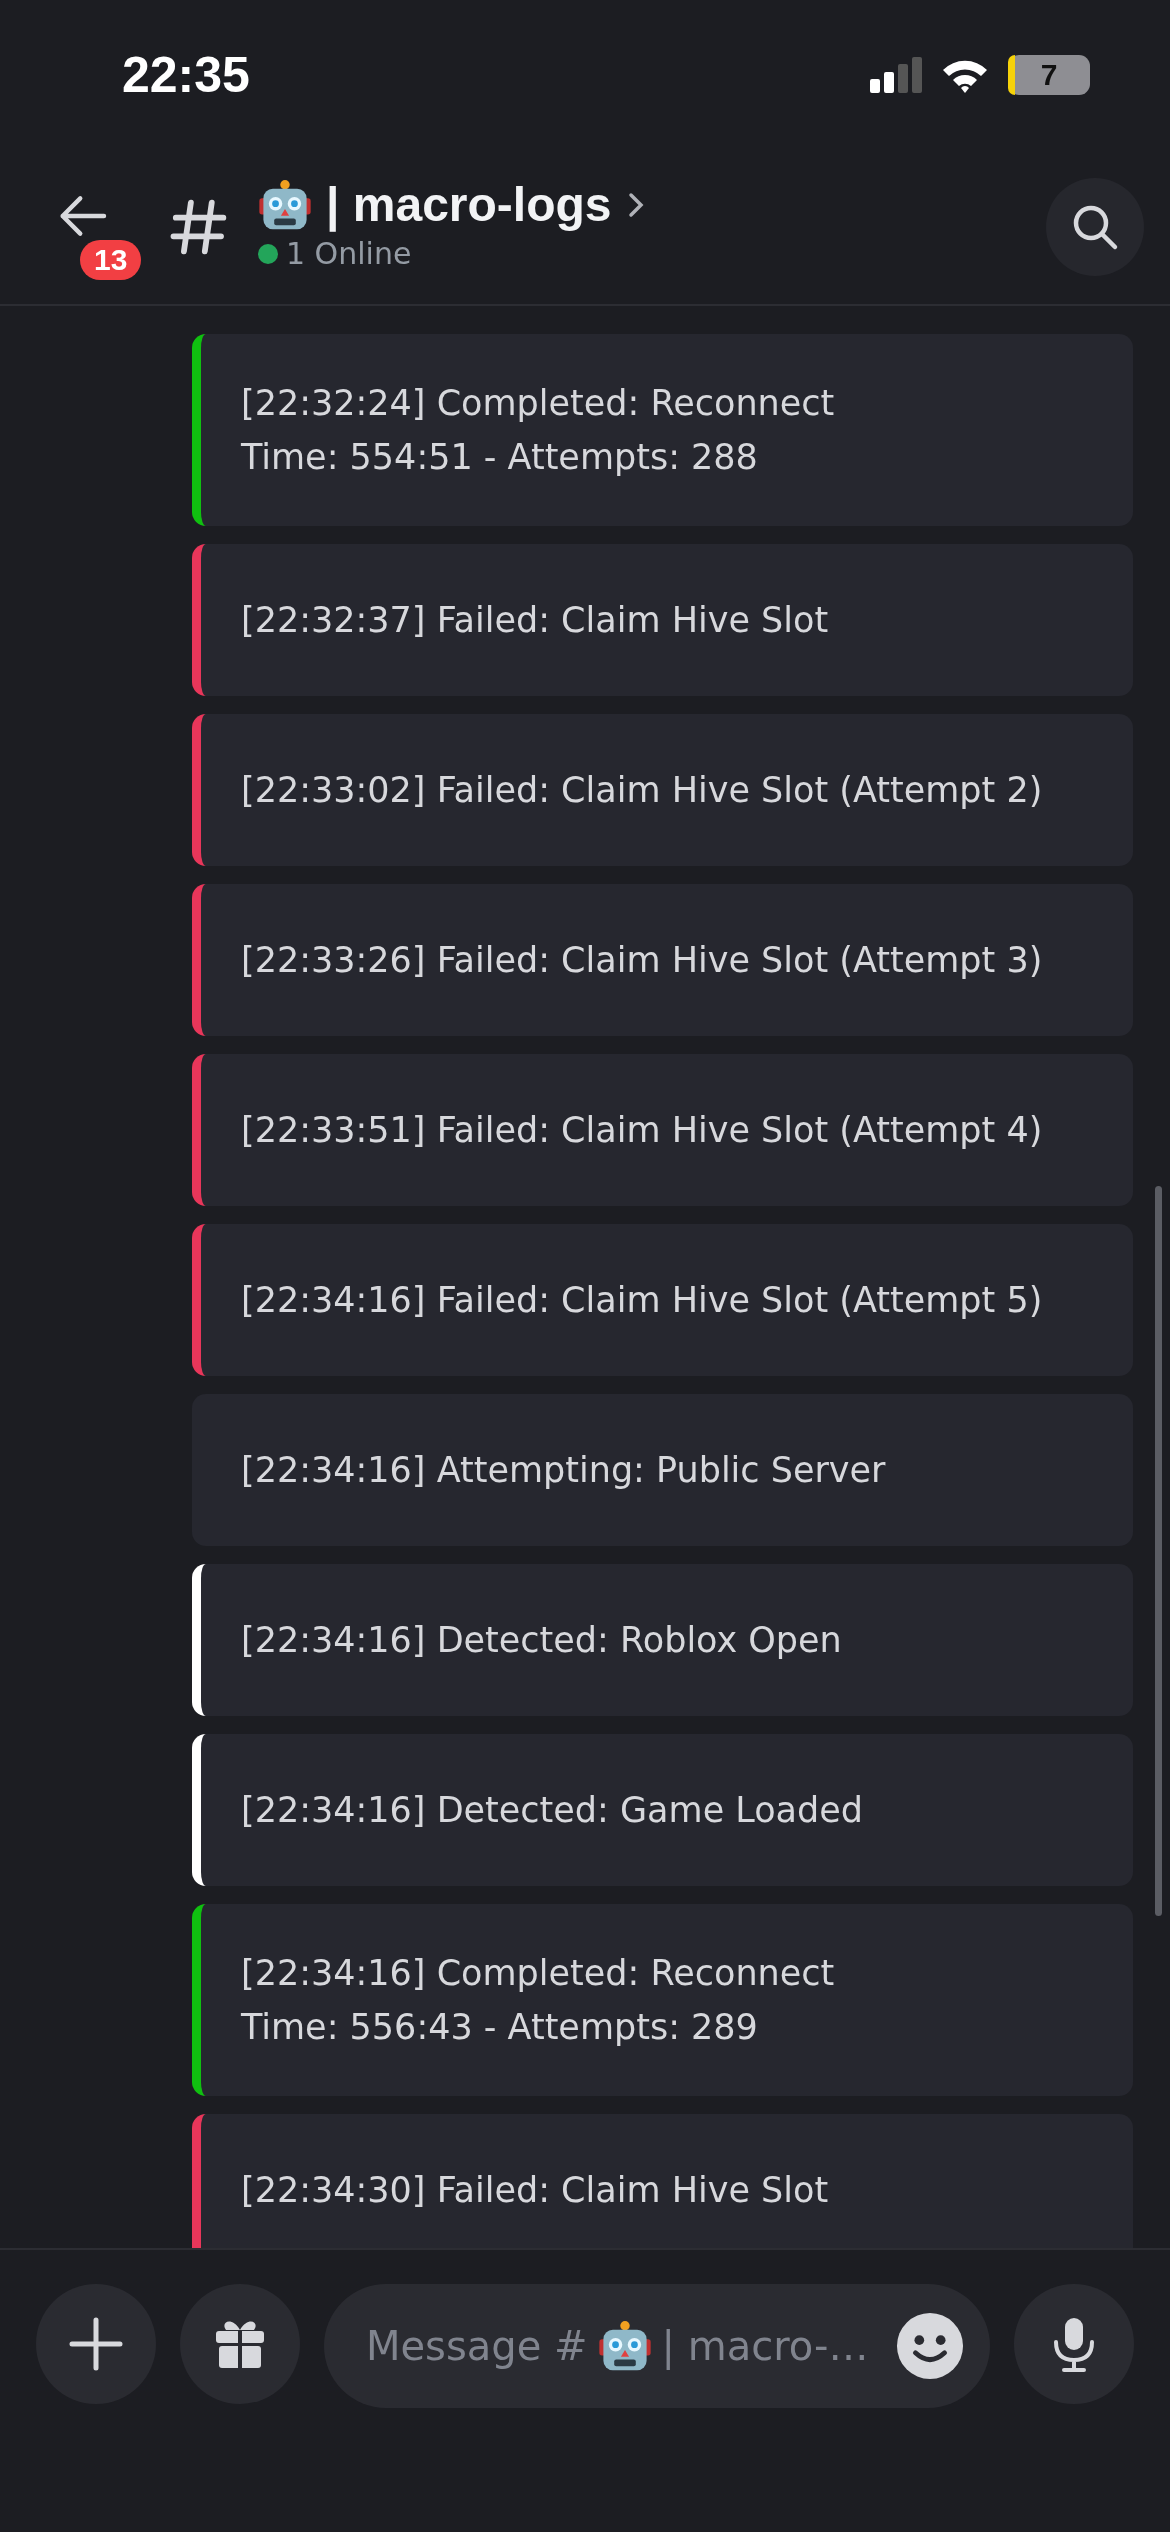 Image resolution: width=1170 pixels, height=2532 pixels. Describe the element at coordinates (1049, 75) in the screenshot. I see `battery-icon: 7` at that location.